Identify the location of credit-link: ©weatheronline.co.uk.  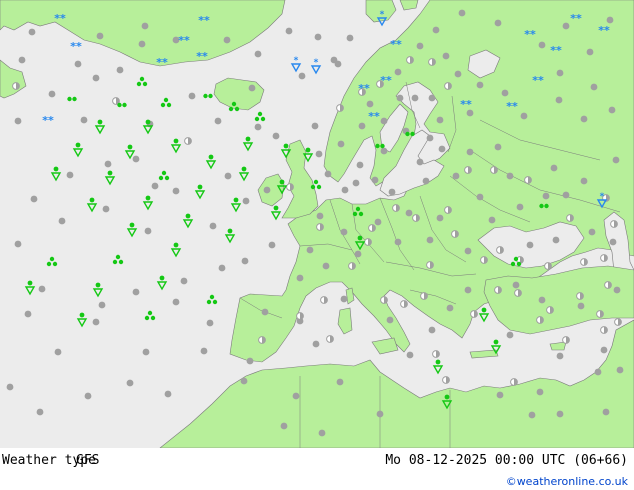
(567, 481).